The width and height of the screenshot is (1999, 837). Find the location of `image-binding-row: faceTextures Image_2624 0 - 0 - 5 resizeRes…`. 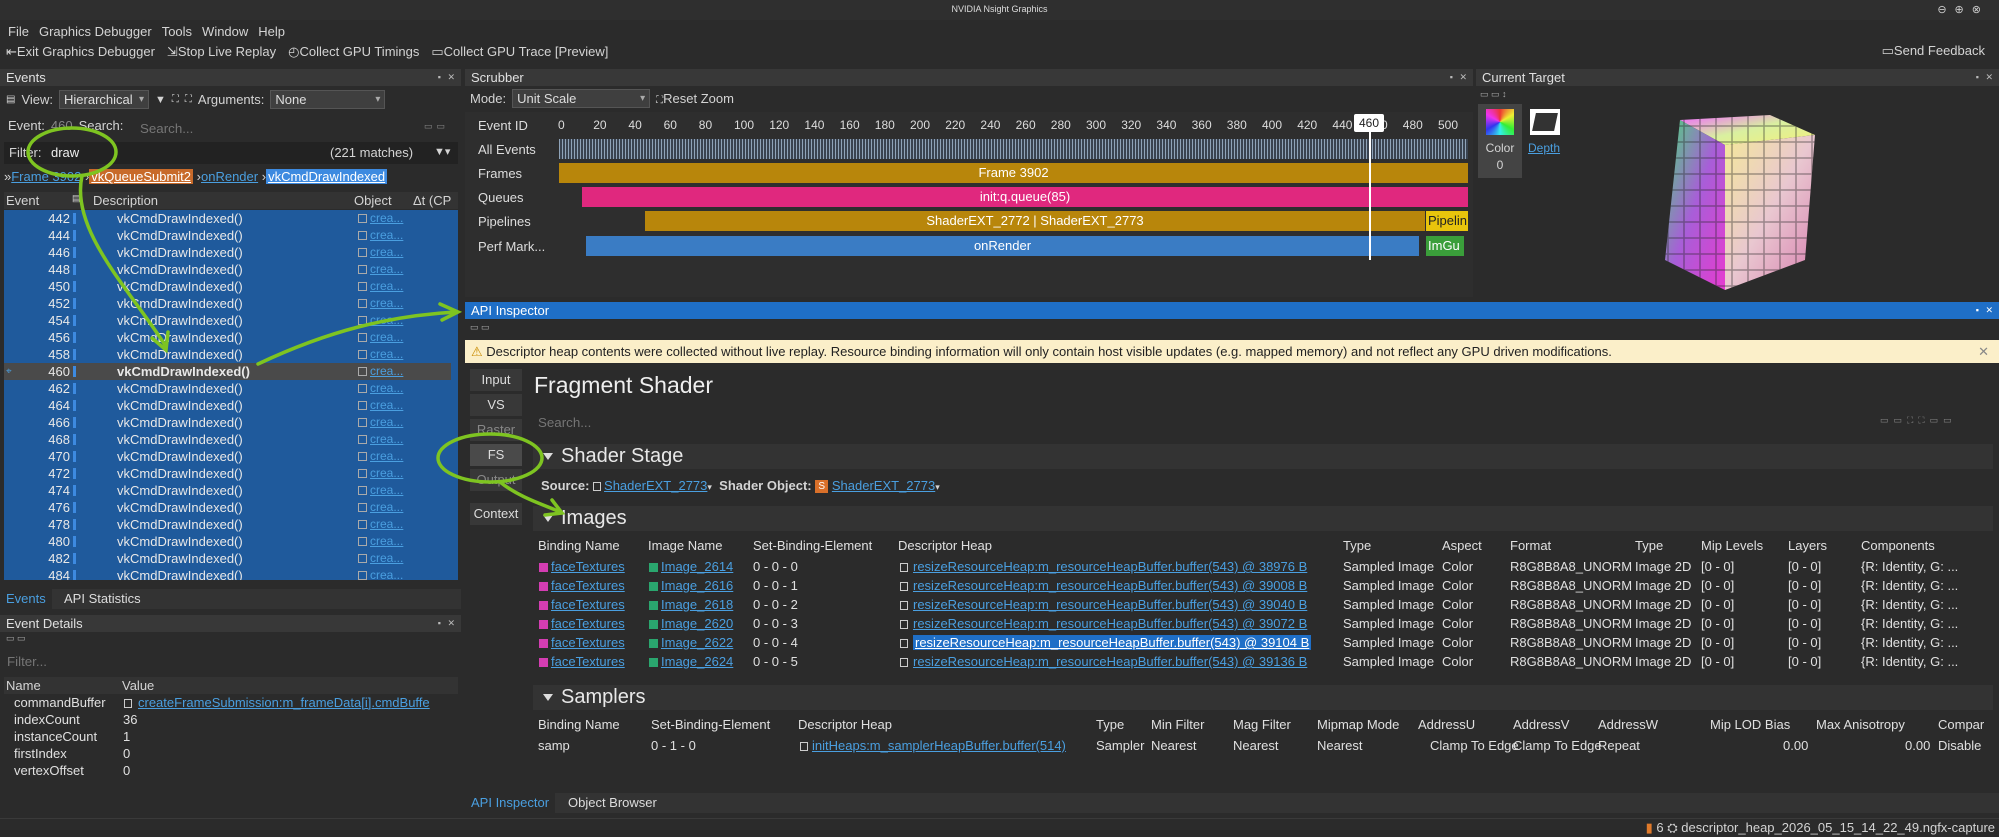

image-binding-row: faceTextures Image_2624 0 - 0 - 5 resizeRes… is located at coordinates (1263, 662).